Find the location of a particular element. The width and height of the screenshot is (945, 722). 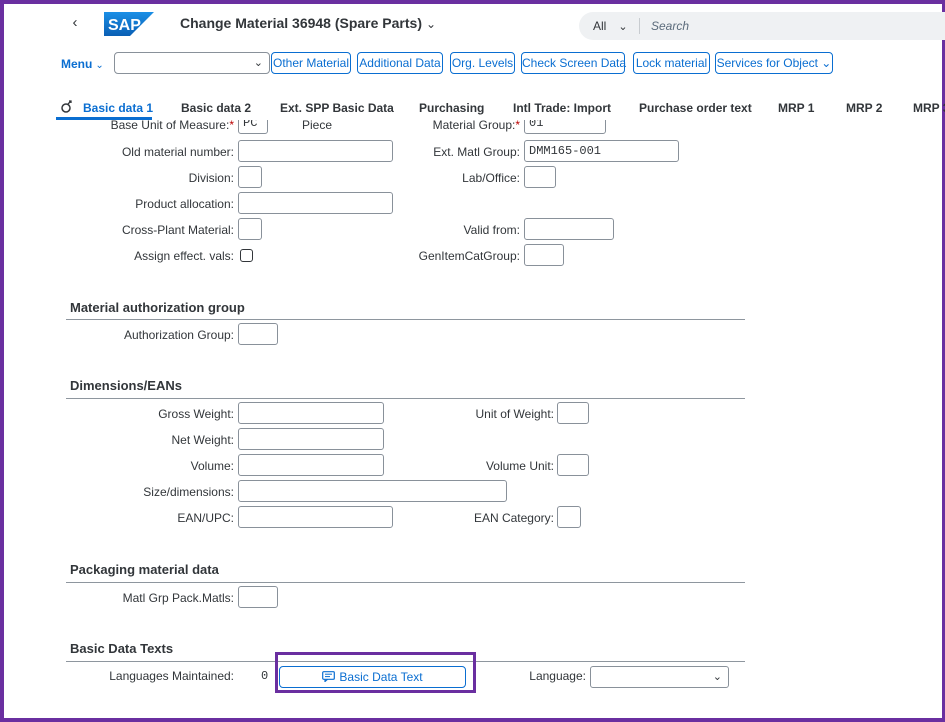

ean-upc-field is located at coordinates (315, 517).